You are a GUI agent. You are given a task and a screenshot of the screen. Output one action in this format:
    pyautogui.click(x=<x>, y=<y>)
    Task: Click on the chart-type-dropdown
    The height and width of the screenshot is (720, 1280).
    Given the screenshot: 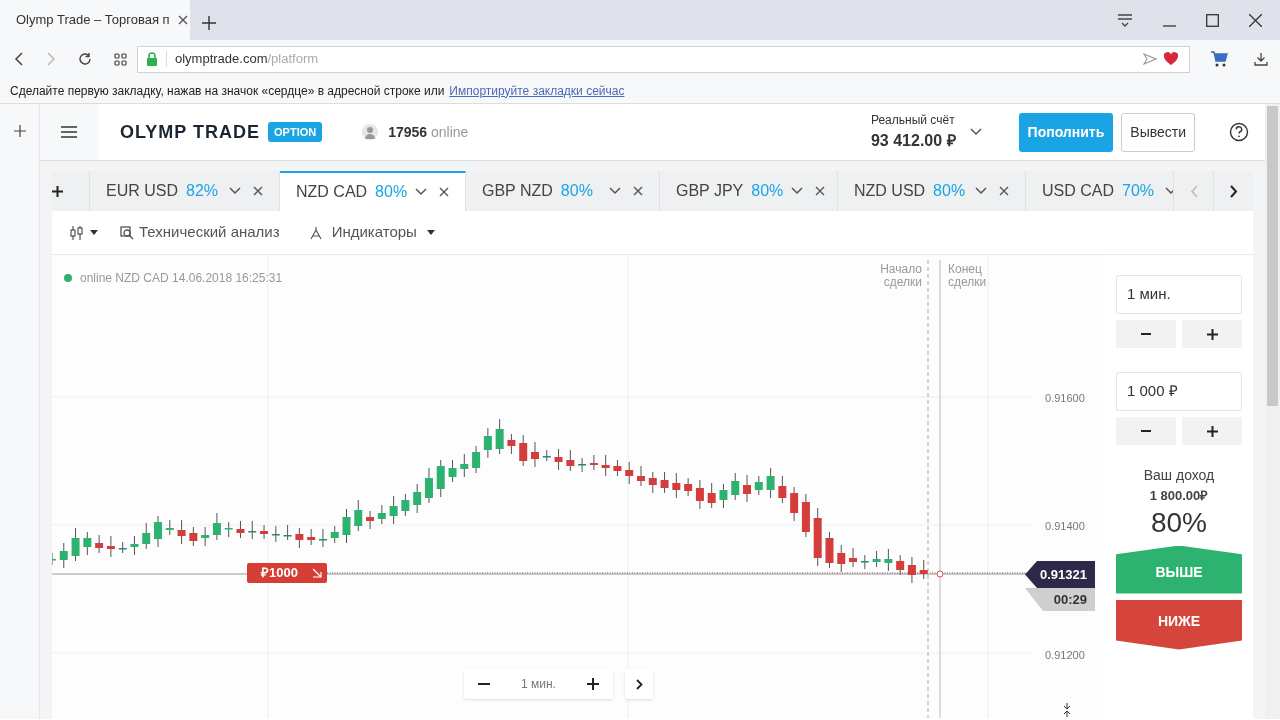 What is the action you would take?
    pyautogui.click(x=84, y=232)
    